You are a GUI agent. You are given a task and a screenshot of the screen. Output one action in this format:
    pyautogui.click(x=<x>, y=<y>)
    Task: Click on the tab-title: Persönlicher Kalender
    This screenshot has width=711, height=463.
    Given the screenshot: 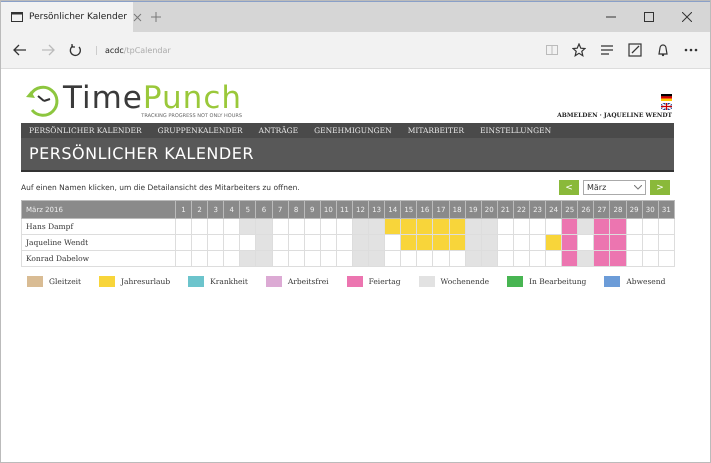 What is the action you would take?
    pyautogui.click(x=78, y=17)
    